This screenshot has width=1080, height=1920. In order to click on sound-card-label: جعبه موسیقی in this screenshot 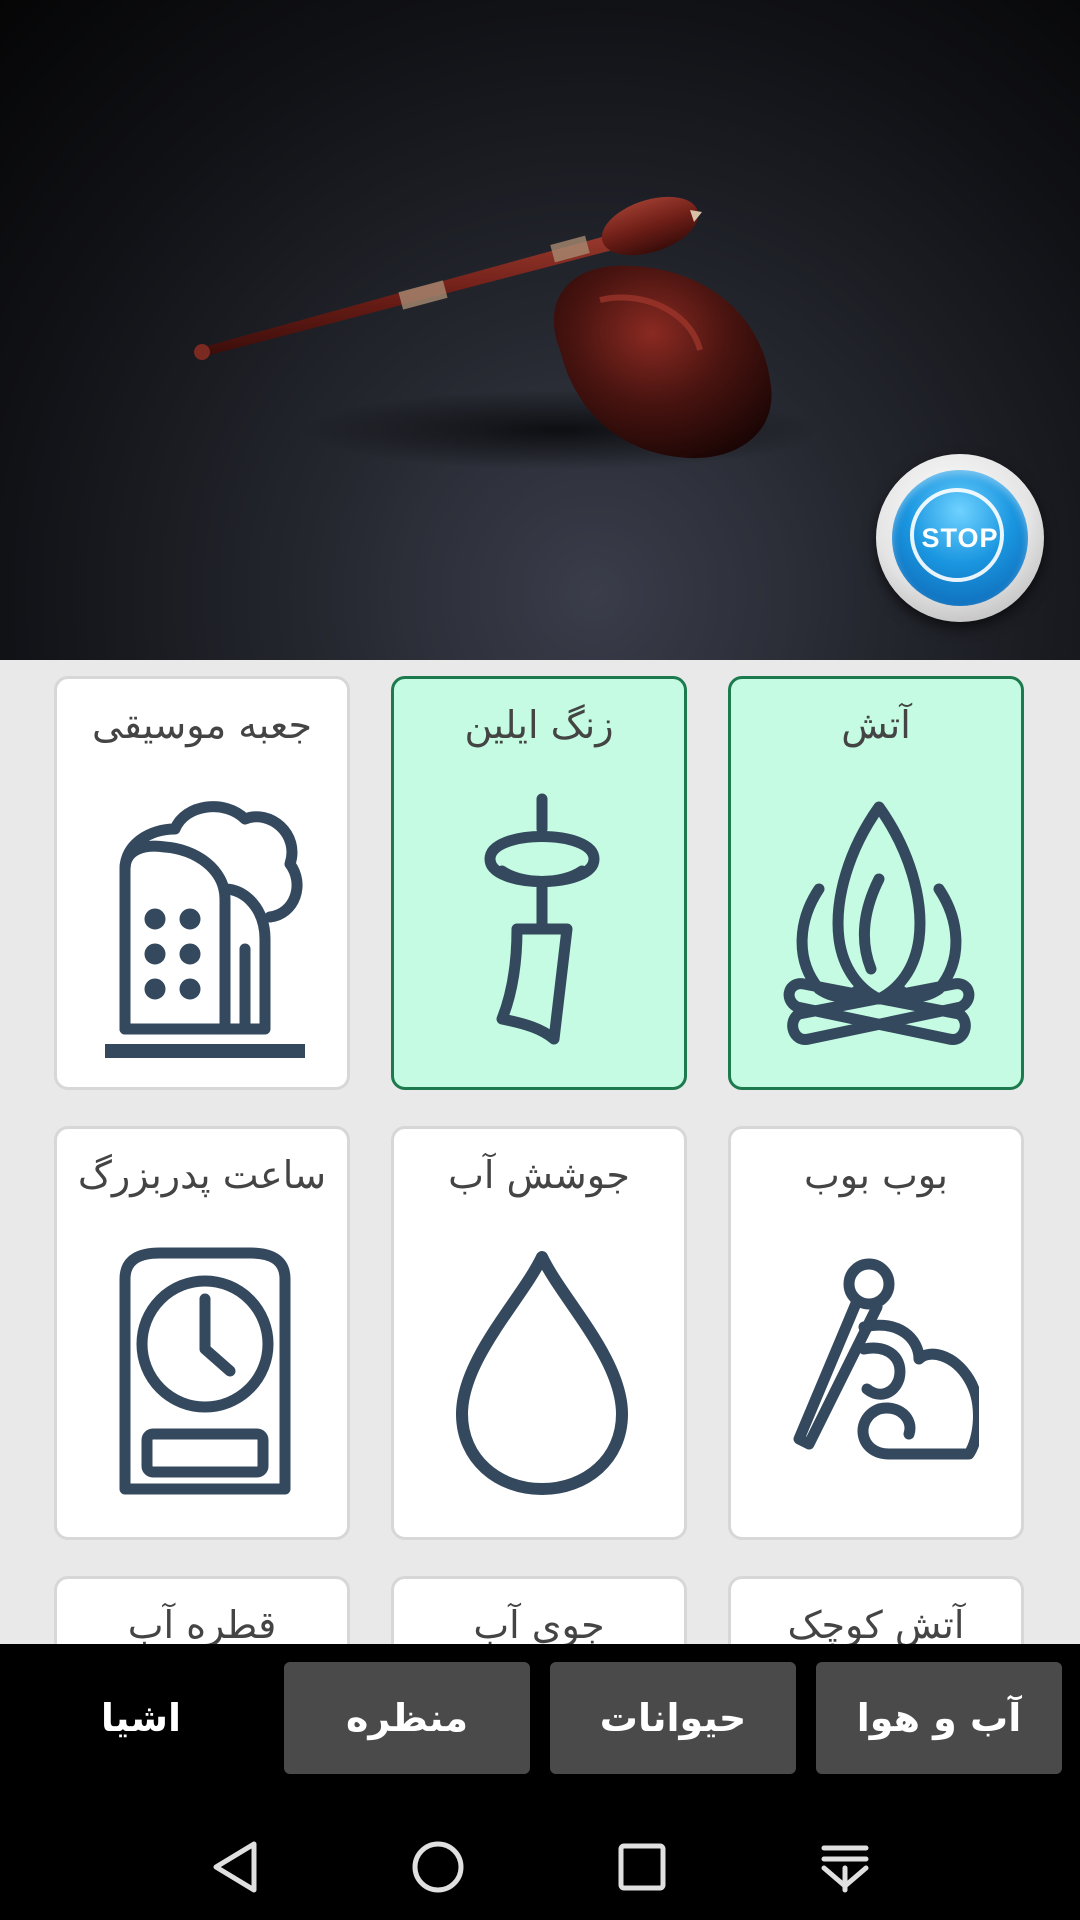, I will do `click(202, 725)`.